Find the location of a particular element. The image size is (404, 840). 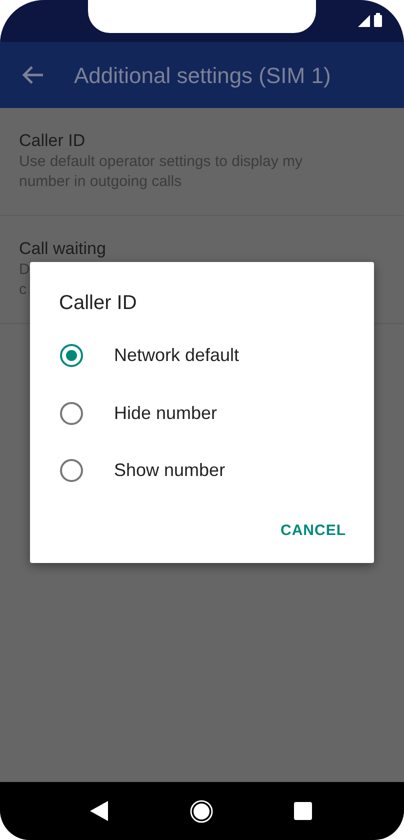

signal-icon is located at coordinates (364, 21).